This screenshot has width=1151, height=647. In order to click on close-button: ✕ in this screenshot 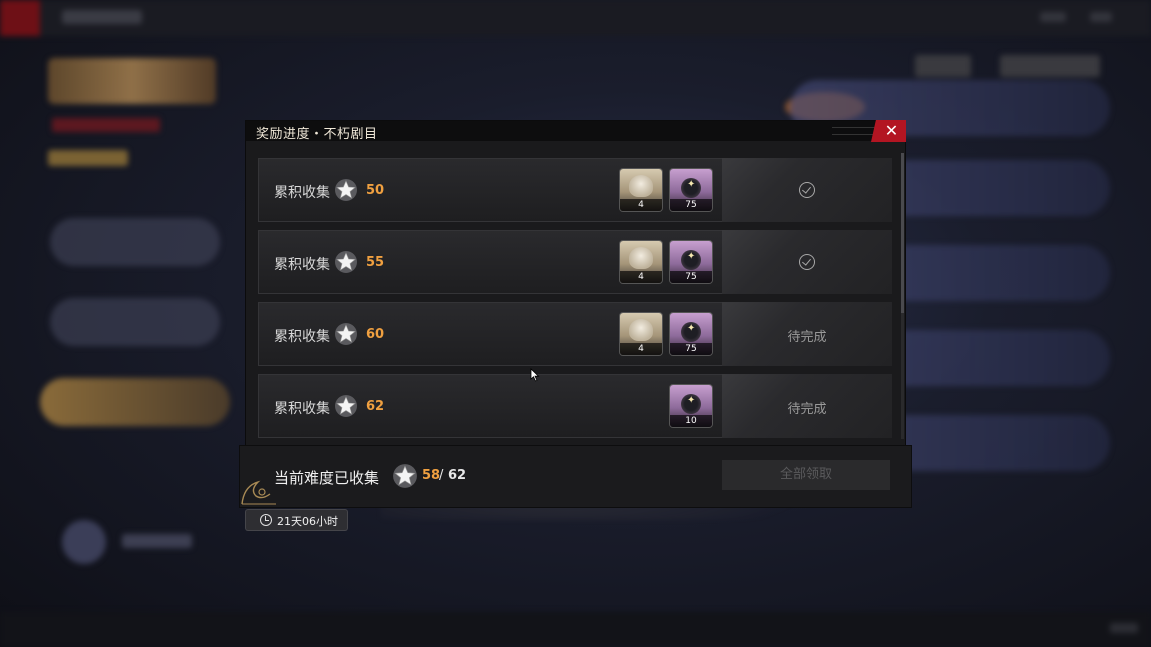, I will do `click(888, 131)`.